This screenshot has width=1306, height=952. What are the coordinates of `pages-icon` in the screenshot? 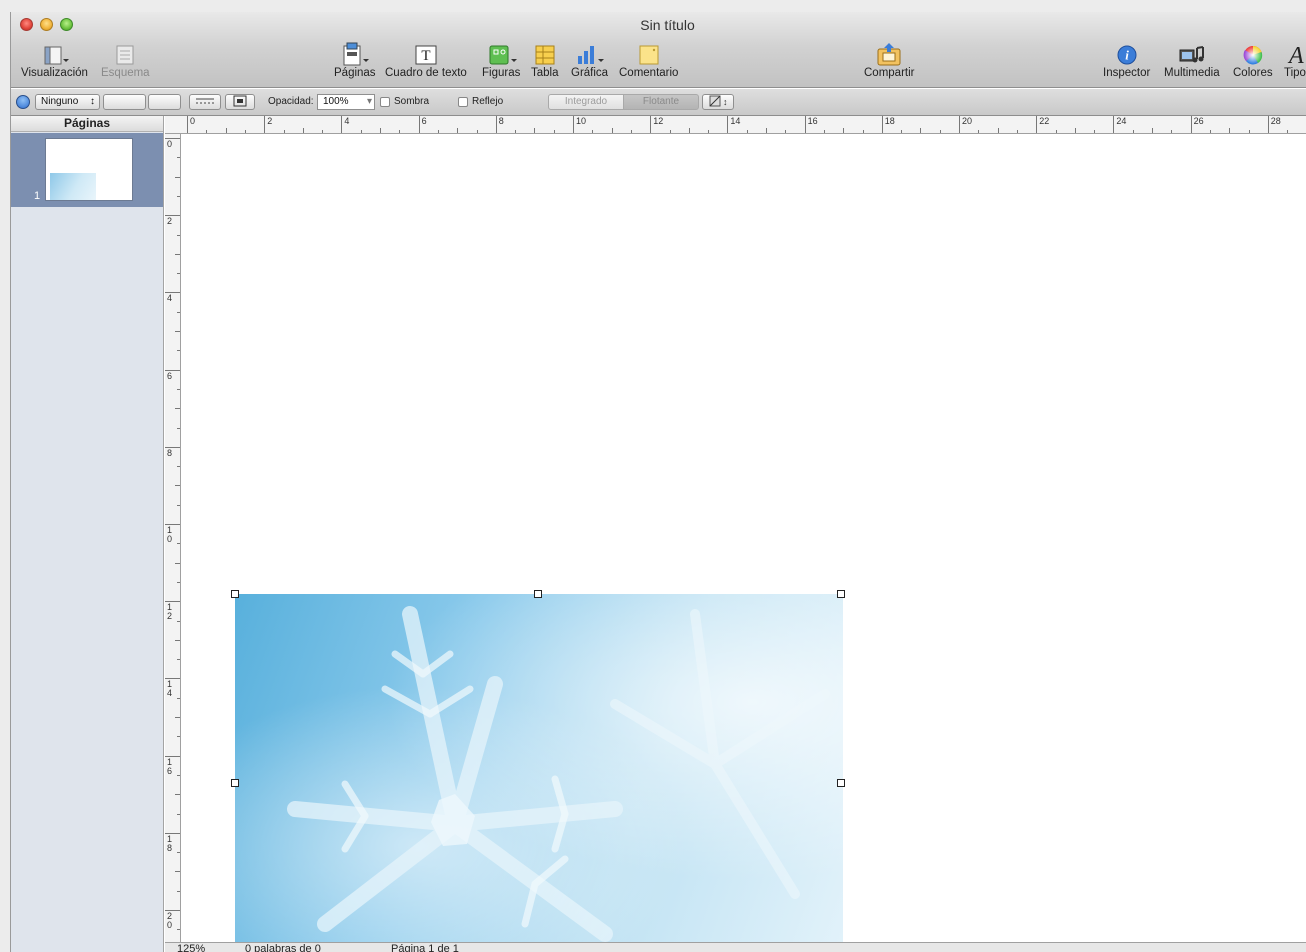 It's located at (355, 54).